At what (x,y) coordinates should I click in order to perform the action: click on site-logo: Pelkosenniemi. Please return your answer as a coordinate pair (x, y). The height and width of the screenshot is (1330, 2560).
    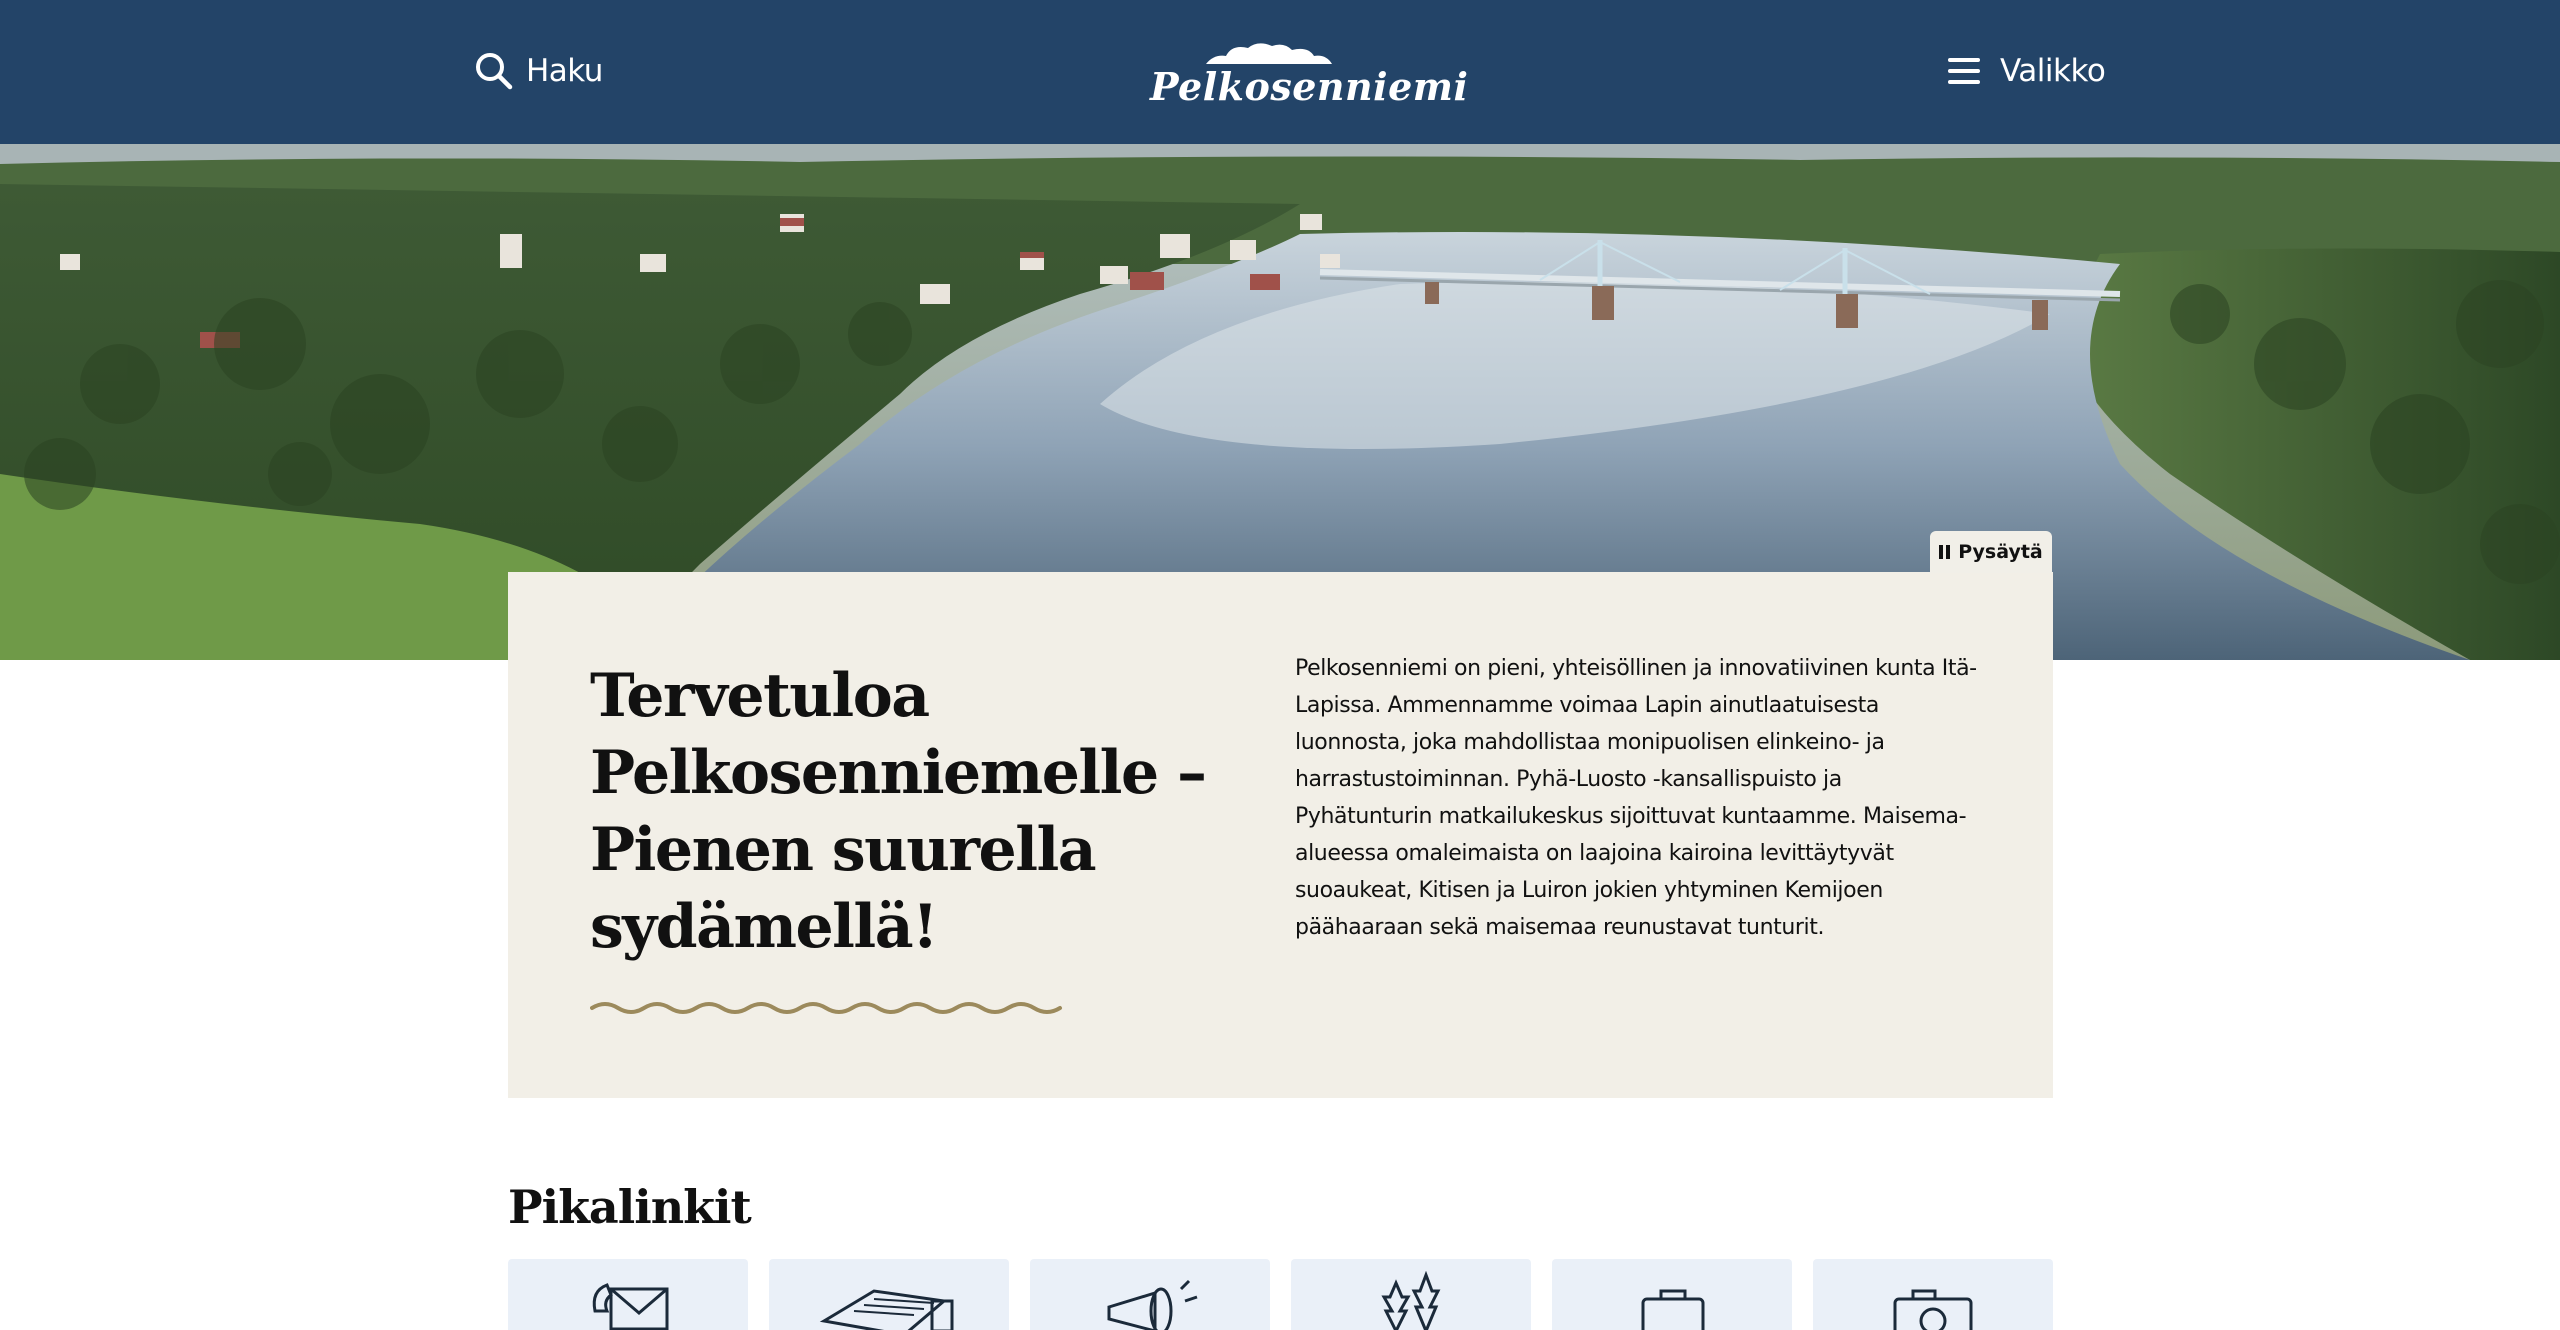
    Looking at the image, I should click on (1309, 76).